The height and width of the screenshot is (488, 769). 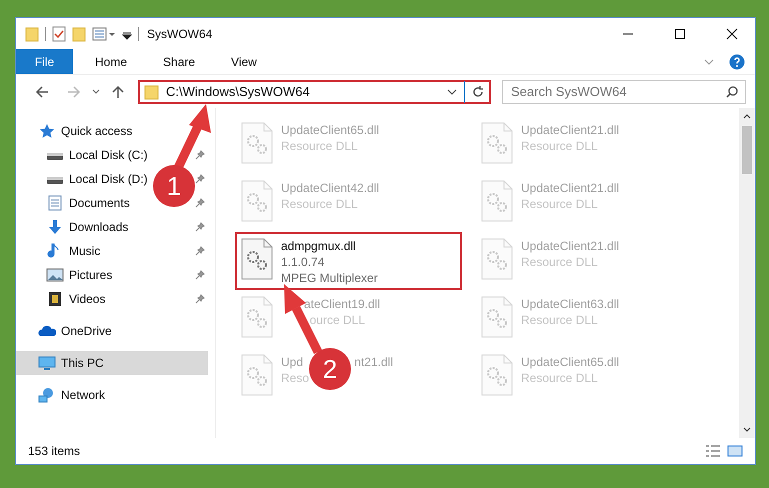 I want to click on search-icon, so click(x=732, y=91).